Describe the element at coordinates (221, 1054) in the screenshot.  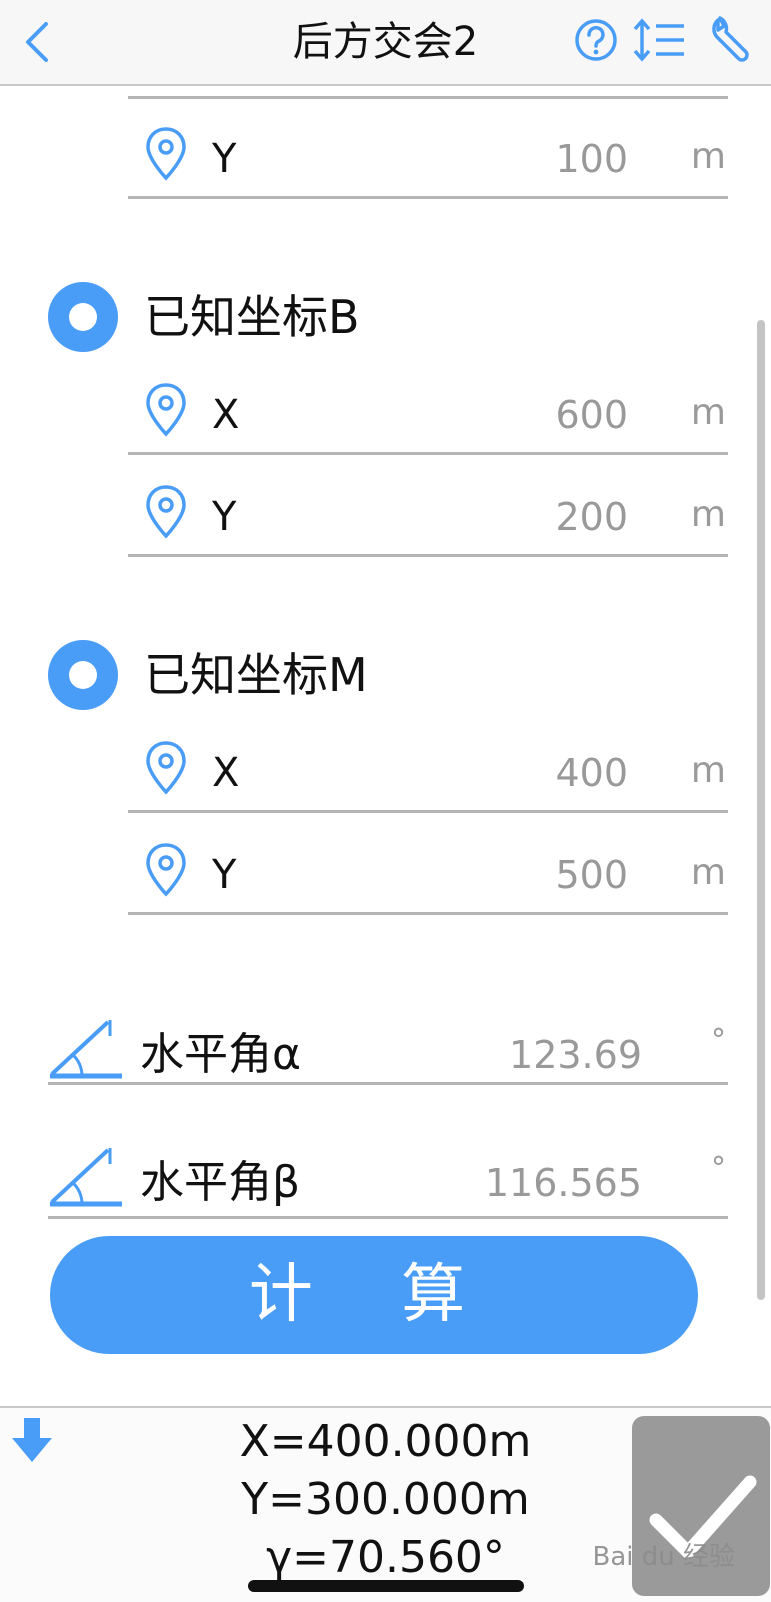
I see `angle-label: 水平角α` at that location.